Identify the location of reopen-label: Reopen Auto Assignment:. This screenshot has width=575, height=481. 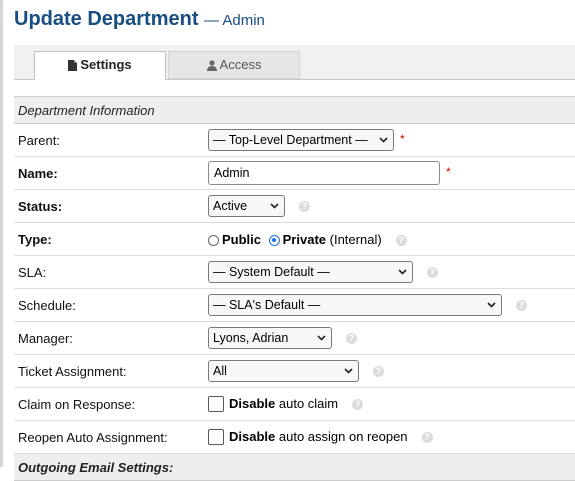
(109, 437).